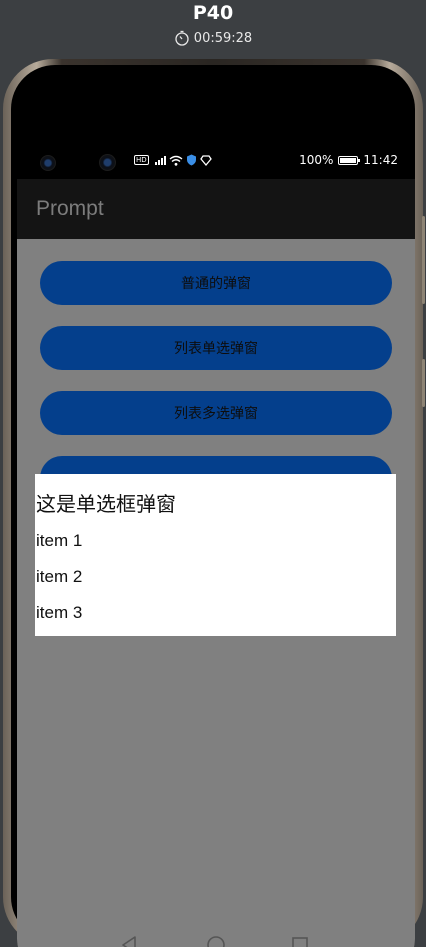  I want to click on back-triangle-icon, so click(129, 941).